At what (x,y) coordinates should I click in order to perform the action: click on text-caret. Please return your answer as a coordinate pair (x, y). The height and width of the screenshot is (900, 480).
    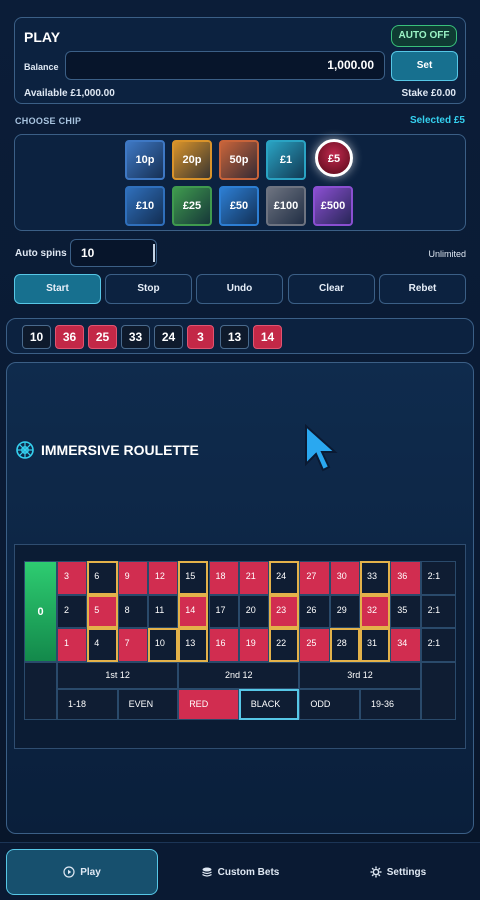
    Looking at the image, I should click on (154, 253).